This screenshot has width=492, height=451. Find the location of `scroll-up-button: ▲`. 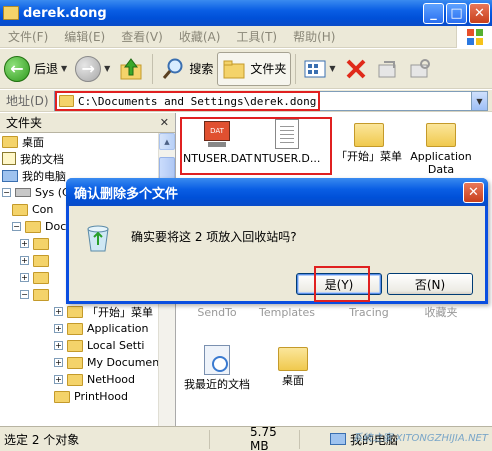

scroll-up-button: ▲ is located at coordinates (167, 141).